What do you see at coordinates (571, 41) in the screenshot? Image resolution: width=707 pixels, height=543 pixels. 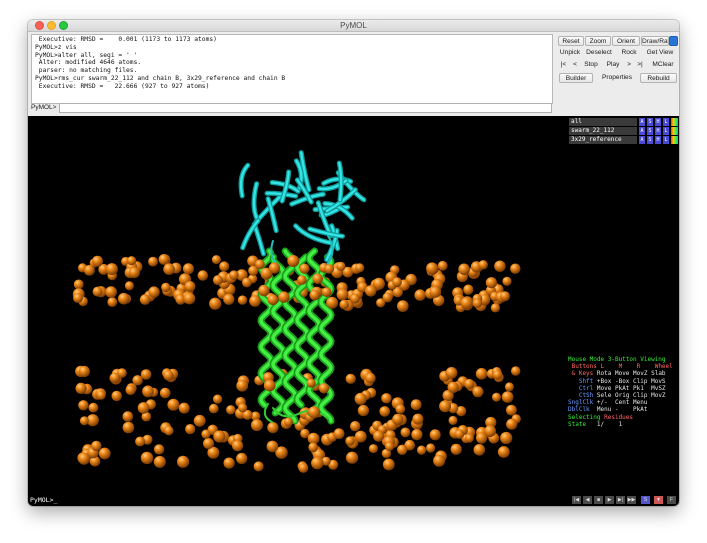 I see `reset-button: Reset` at bounding box center [571, 41].